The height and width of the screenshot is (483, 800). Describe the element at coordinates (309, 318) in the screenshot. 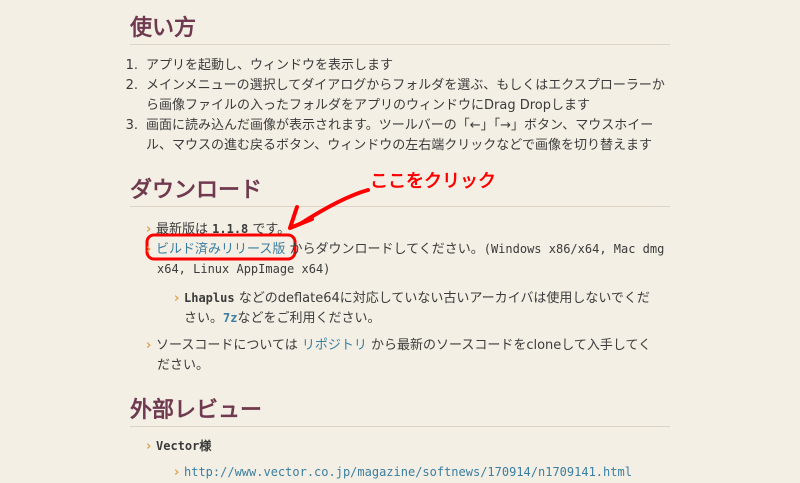

I see `lhaplus-text-2b: などをご利用ください。` at that location.